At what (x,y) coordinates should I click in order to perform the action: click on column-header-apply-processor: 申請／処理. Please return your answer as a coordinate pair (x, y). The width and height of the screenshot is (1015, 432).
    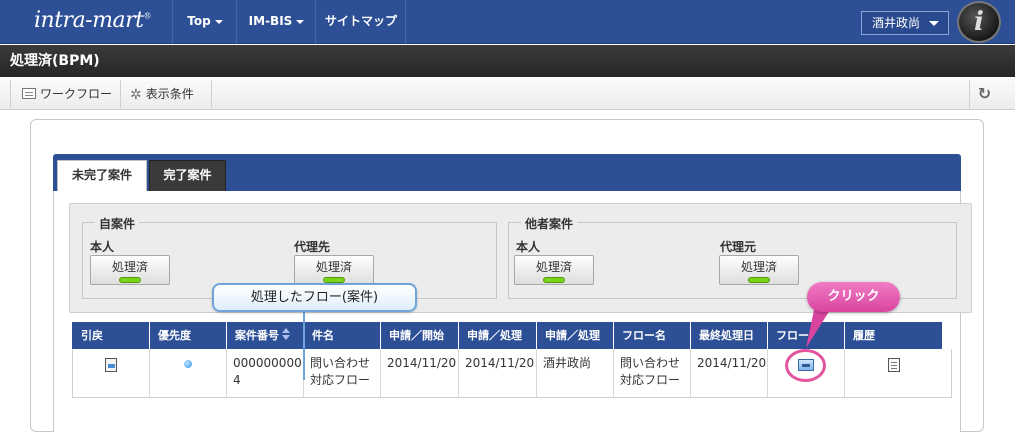
    Looking at the image, I should click on (498, 335).